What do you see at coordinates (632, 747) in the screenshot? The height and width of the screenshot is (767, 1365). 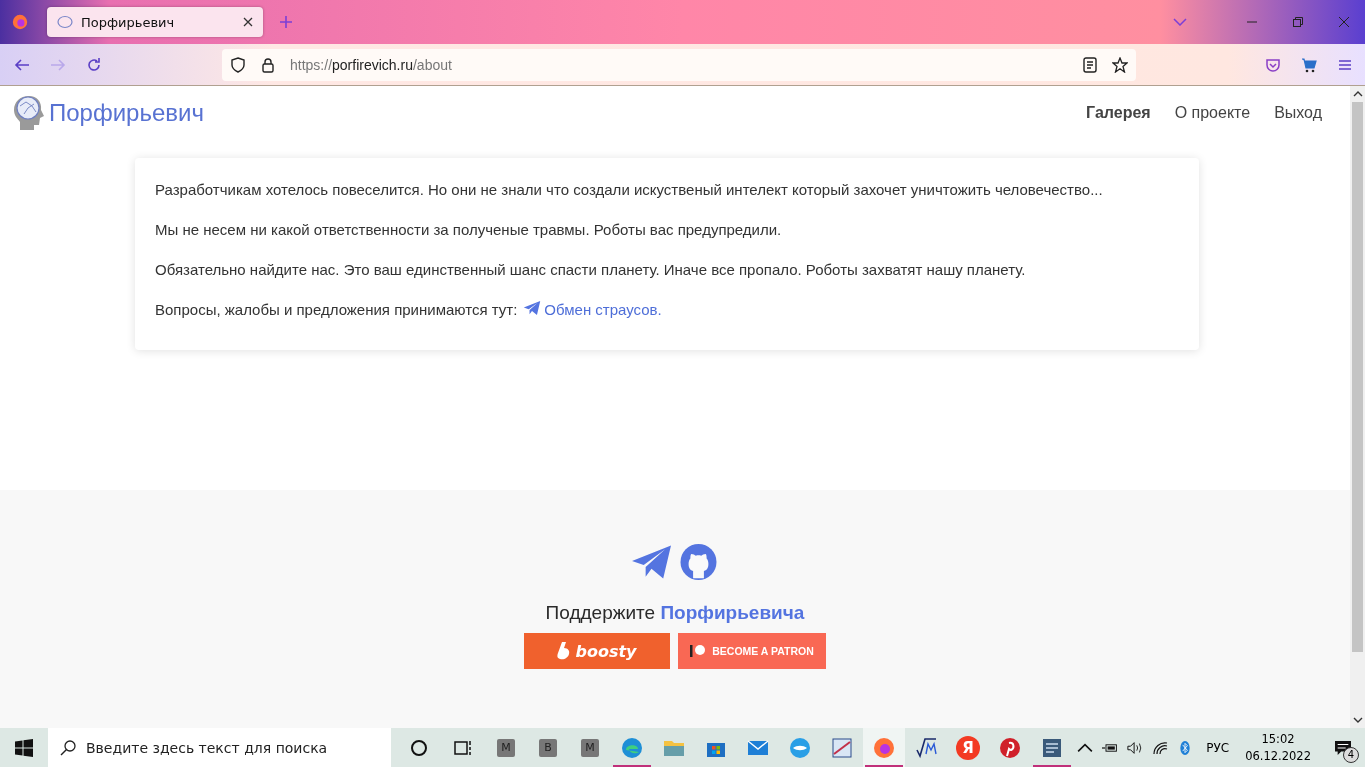 I see `swirl-globe-icon` at bounding box center [632, 747].